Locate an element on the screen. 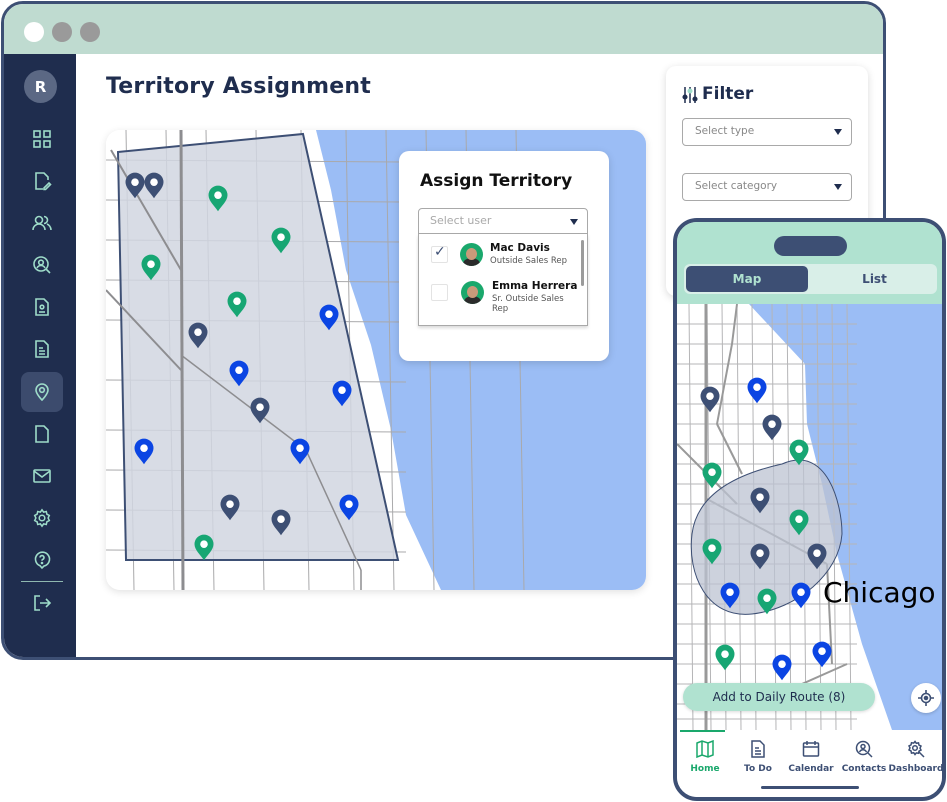 The image size is (947, 802). user-checkbox is located at coordinates (439, 292).